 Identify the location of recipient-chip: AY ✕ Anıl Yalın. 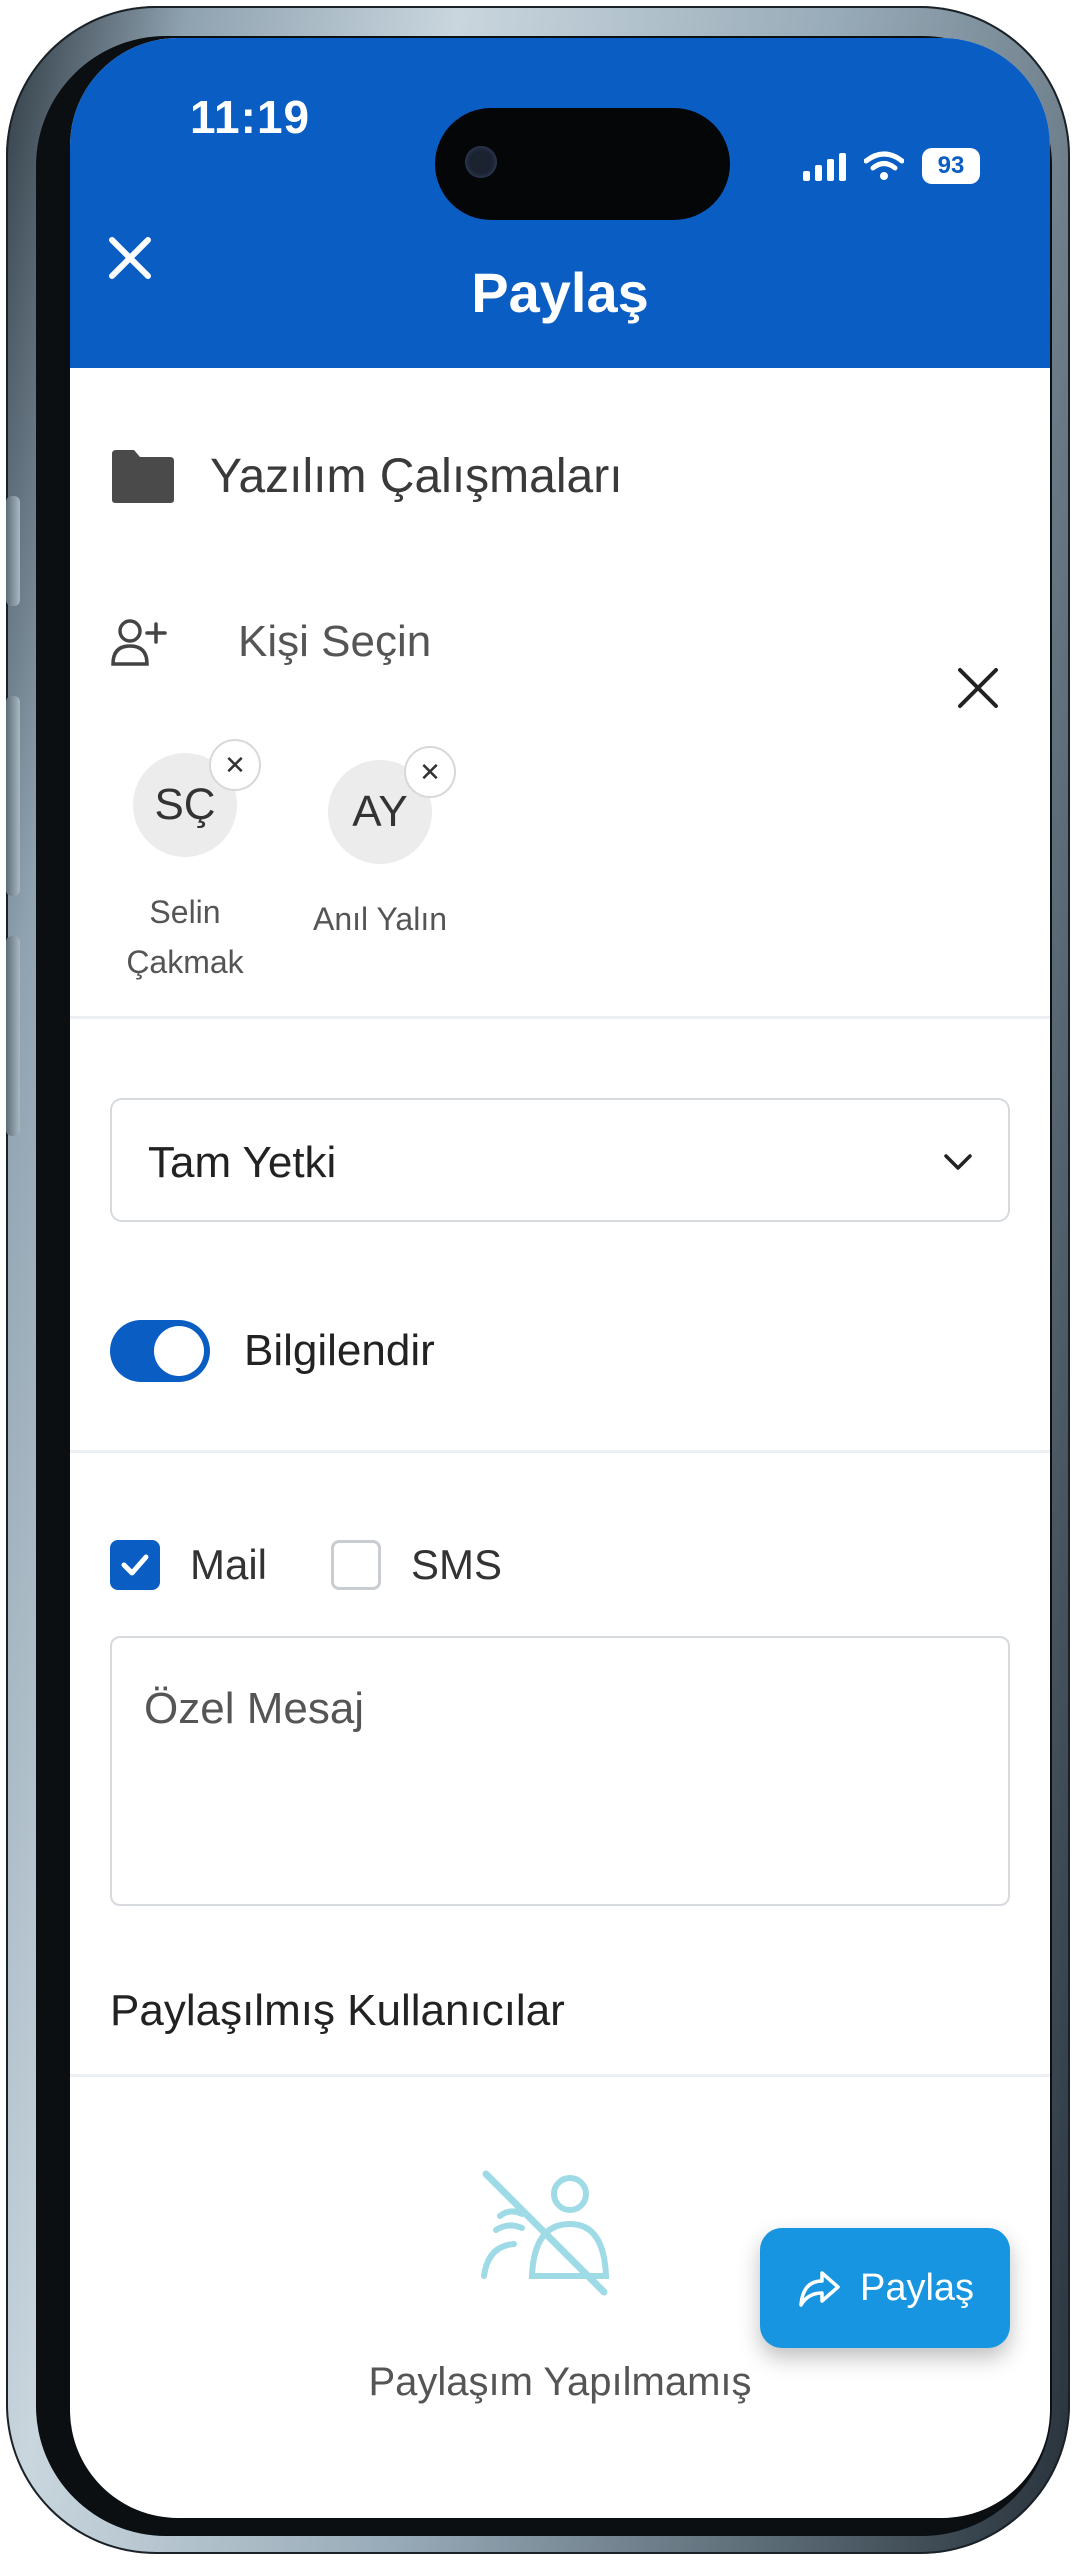
(380, 845).